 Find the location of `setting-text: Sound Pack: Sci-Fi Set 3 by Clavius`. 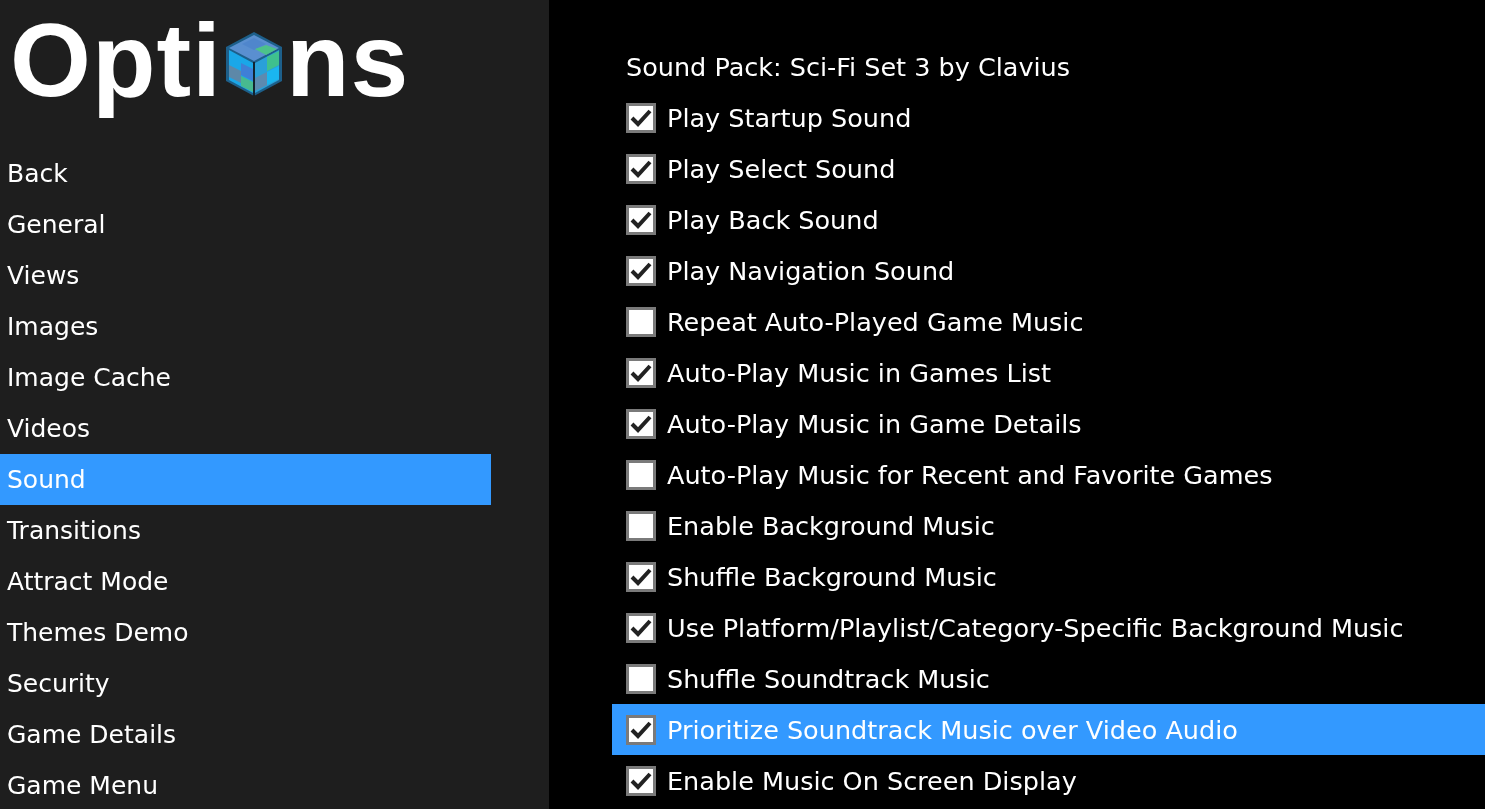

setting-text: Sound Pack: Sci-Fi Set 3 by Clavius is located at coordinates (848, 66).